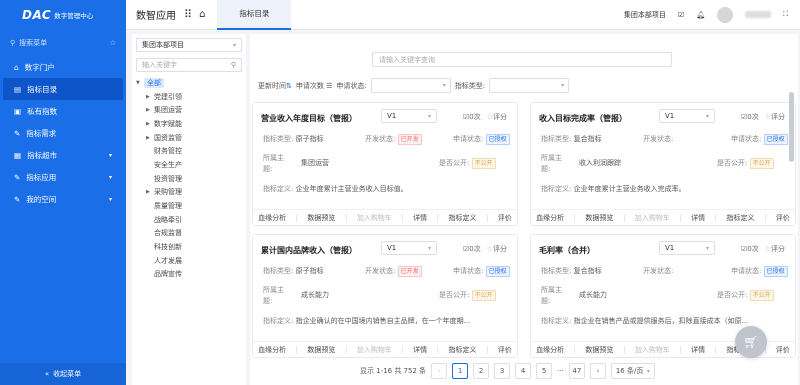  Describe the element at coordinates (681, 15) in the screenshot. I see `check-icon: ☑` at that location.